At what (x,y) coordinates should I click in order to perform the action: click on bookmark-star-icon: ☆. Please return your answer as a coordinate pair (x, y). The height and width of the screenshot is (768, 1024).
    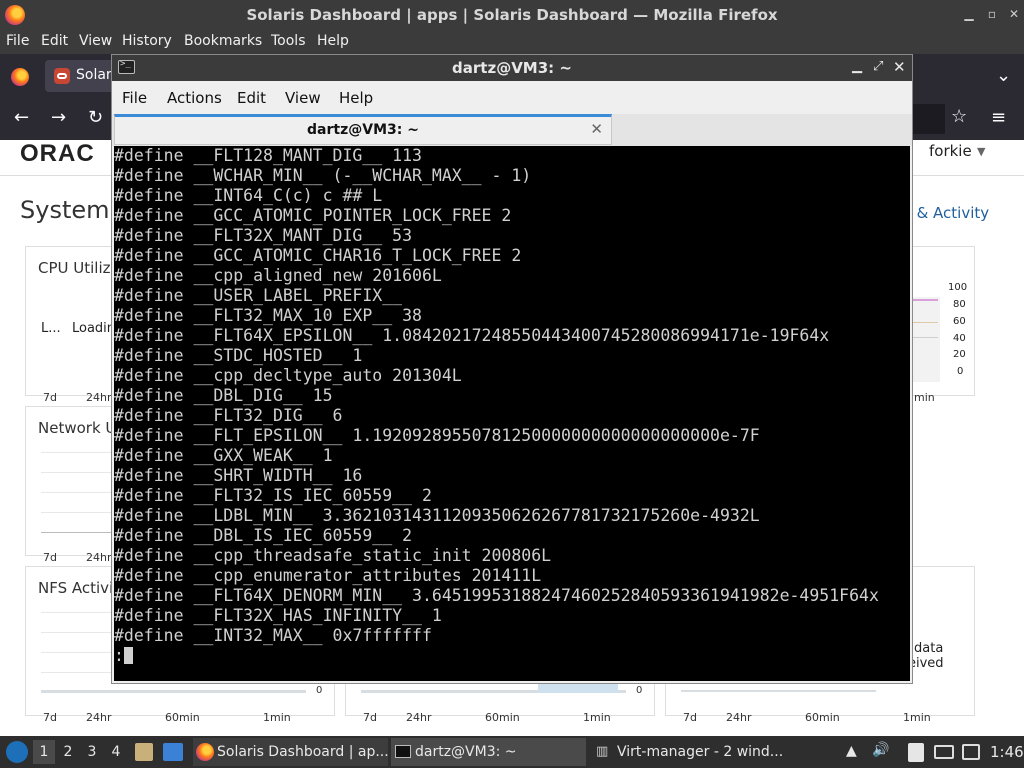
    Looking at the image, I should click on (959, 116).